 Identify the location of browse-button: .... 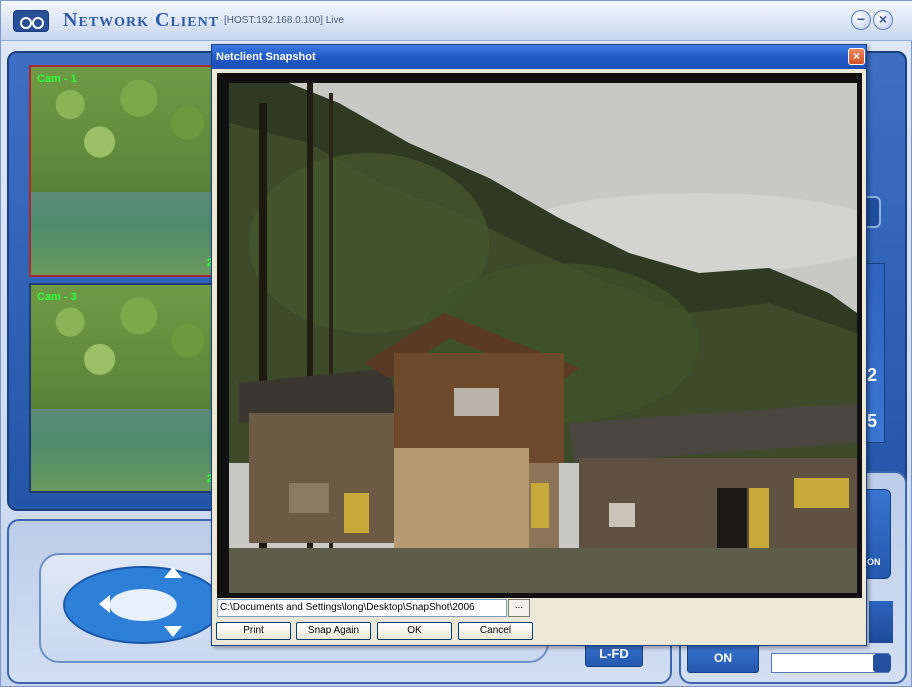
(519, 608).